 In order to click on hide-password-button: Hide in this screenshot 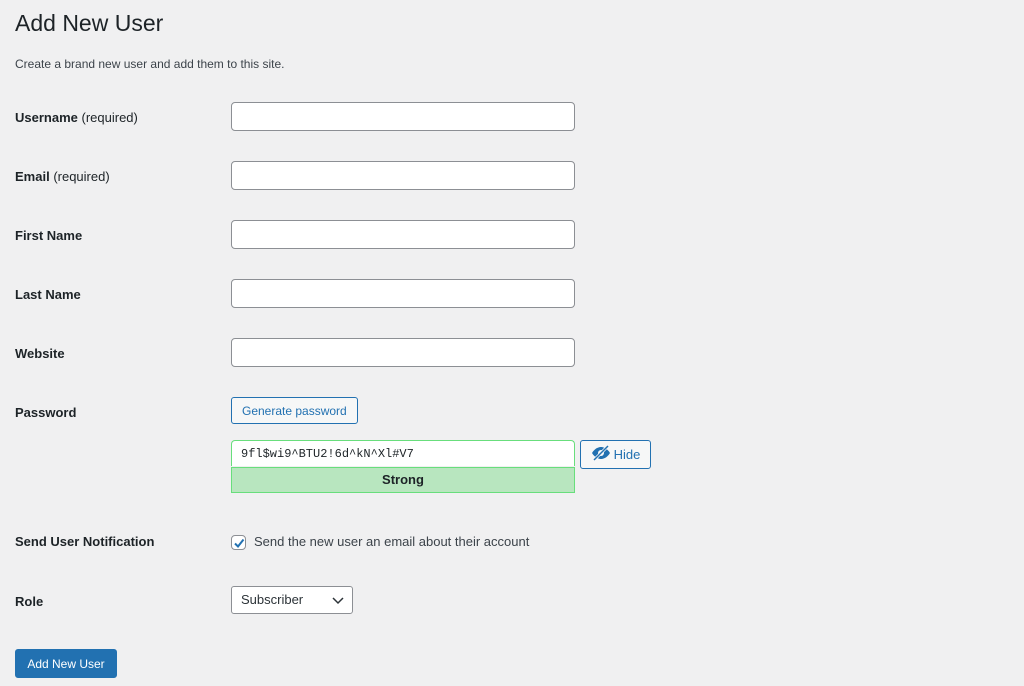, I will do `click(615, 454)`.